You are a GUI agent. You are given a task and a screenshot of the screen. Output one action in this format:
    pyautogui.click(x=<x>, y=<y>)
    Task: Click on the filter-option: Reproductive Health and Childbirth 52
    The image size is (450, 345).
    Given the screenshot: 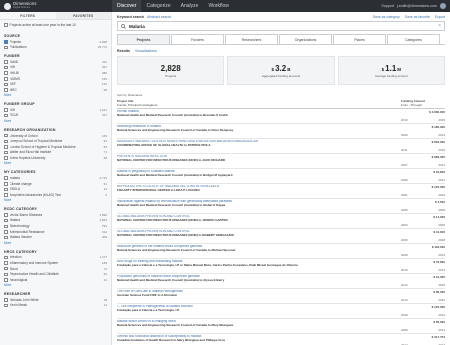 What is the action you would take?
    pyautogui.click(x=55, y=275)
    